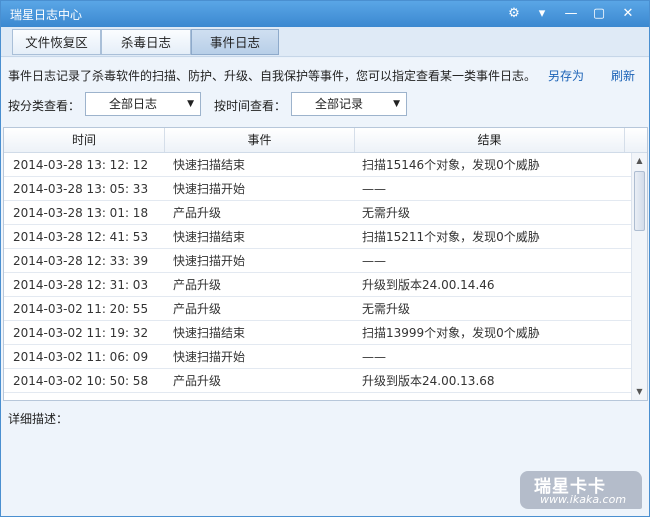 The height and width of the screenshot is (517, 650). What do you see at coordinates (81, 165) in the screenshot?
I see `row-time: 2014-03-28 13: 12: 12` at bounding box center [81, 165].